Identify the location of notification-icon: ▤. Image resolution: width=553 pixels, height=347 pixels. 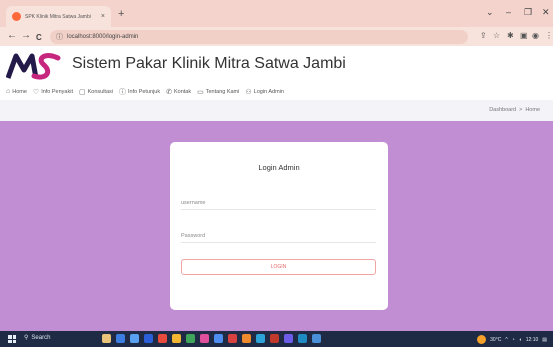
(544, 340).